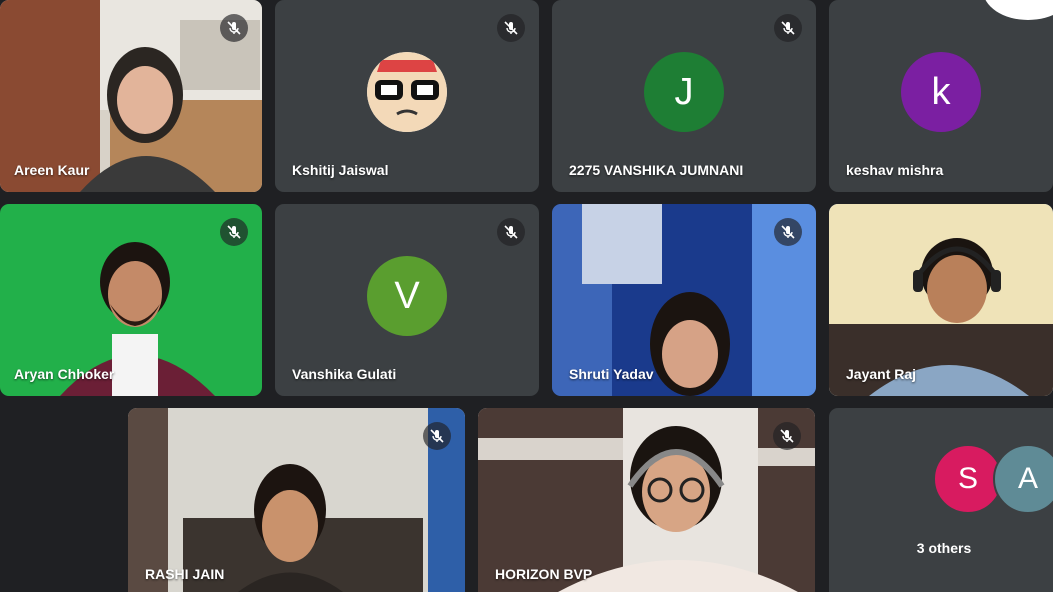 The height and width of the screenshot is (592, 1053). What do you see at coordinates (944, 548) in the screenshot?
I see `others-count: 3 others` at bounding box center [944, 548].